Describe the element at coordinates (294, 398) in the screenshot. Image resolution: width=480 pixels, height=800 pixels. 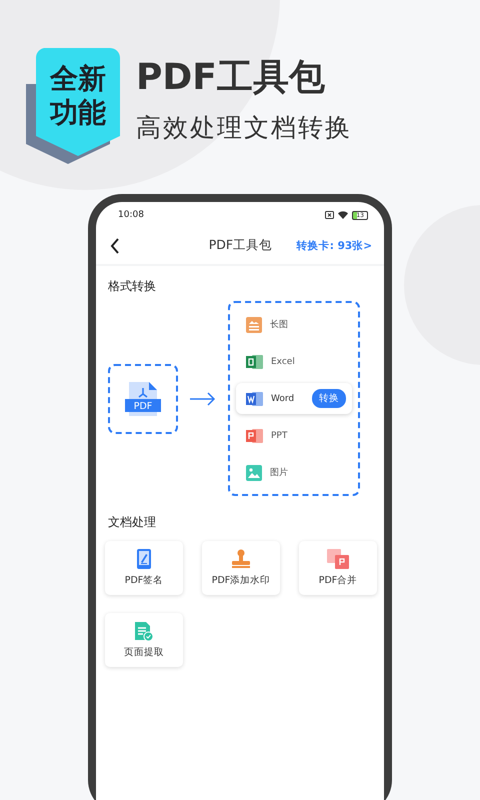
I see `format-option: Word 转换` at that location.